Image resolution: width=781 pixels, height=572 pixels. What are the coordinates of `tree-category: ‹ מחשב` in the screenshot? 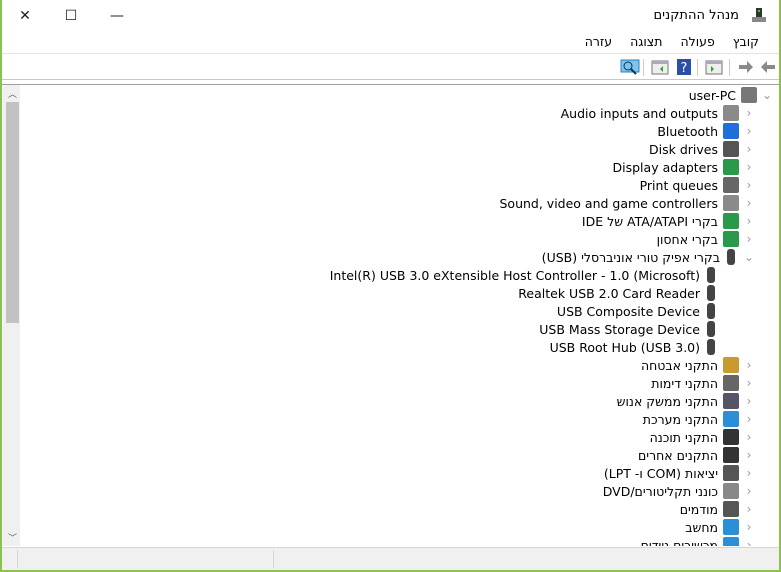 It's located at (721, 527).